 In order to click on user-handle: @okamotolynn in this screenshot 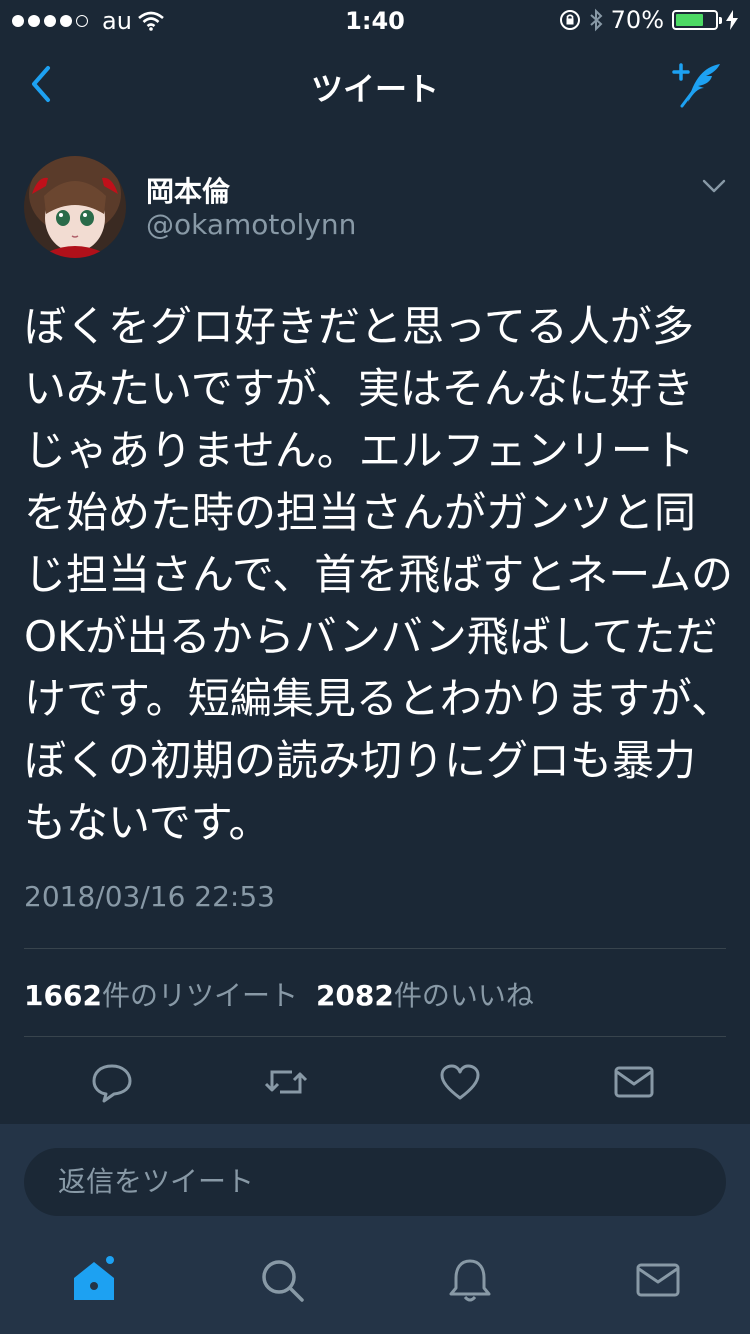, I will do `click(251, 224)`.